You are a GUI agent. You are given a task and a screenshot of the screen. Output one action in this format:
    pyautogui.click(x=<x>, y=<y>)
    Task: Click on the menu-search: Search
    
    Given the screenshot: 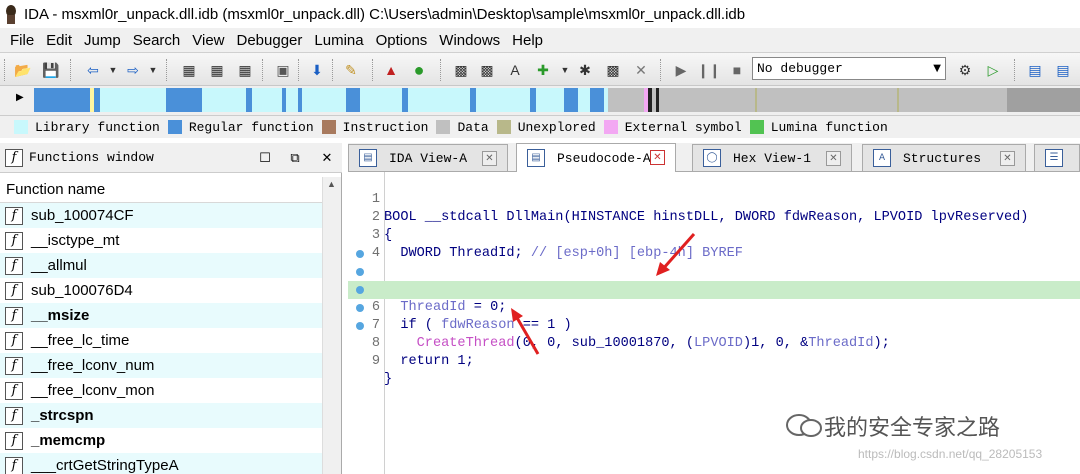 What is the action you would take?
    pyautogui.click(x=157, y=40)
    